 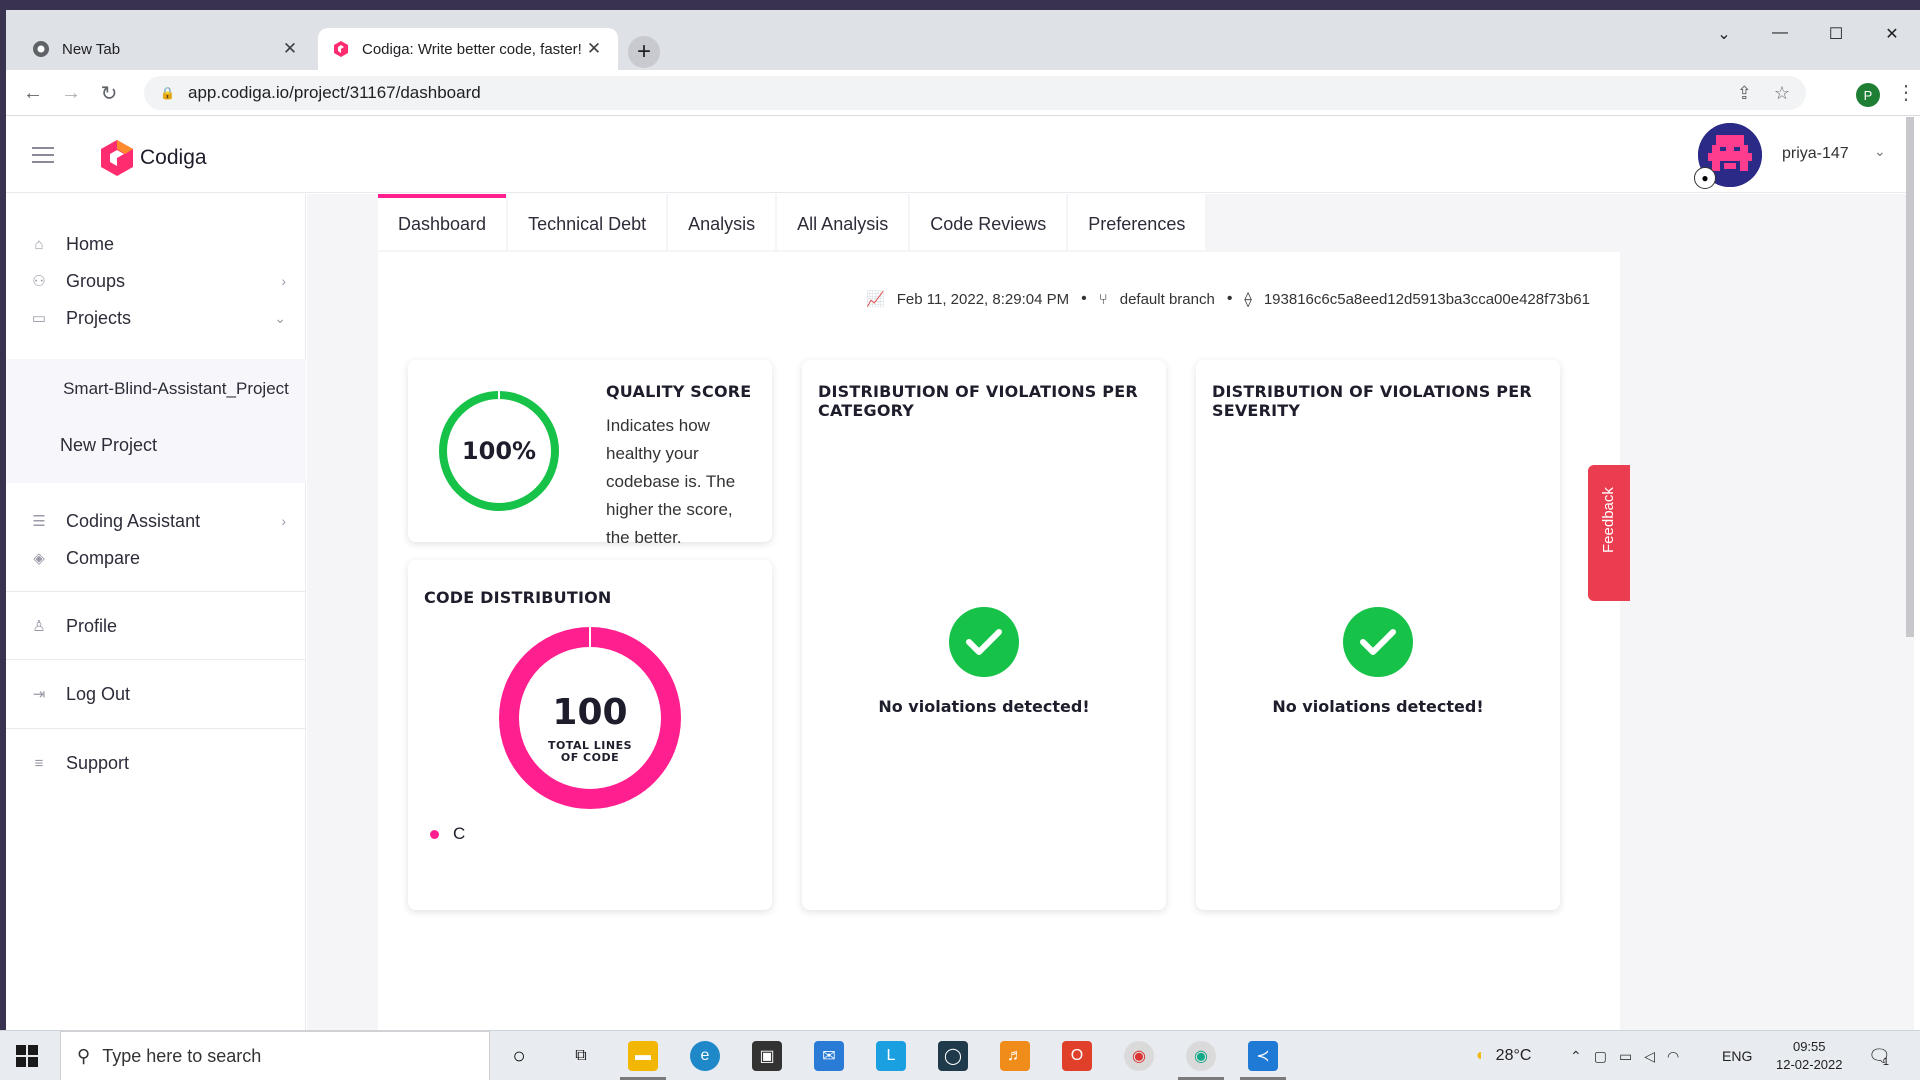 What do you see at coordinates (519, 1056) in the screenshot?
I see `cortana-icon: ○` at bounding box center [519, 1056].